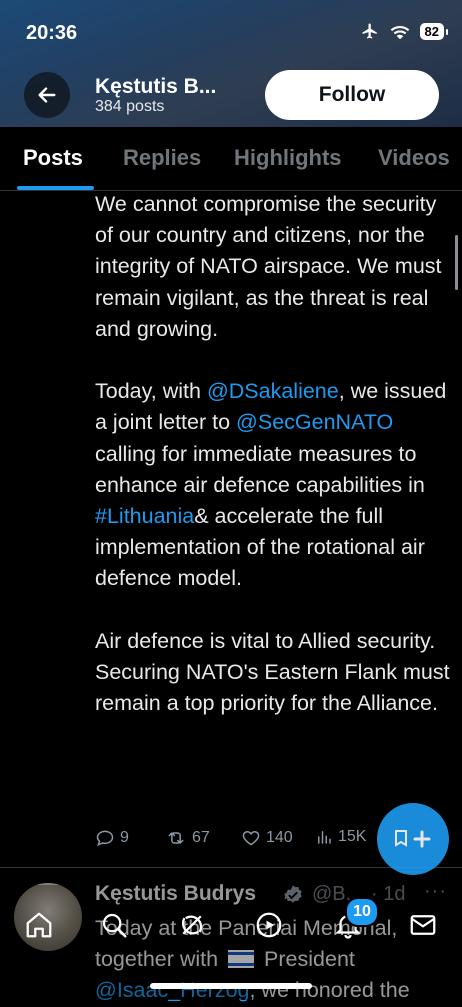 Image resolution: width=462 pixels, height=1007 pixels. I want to click on repost-count: 67, so click(201, 837).